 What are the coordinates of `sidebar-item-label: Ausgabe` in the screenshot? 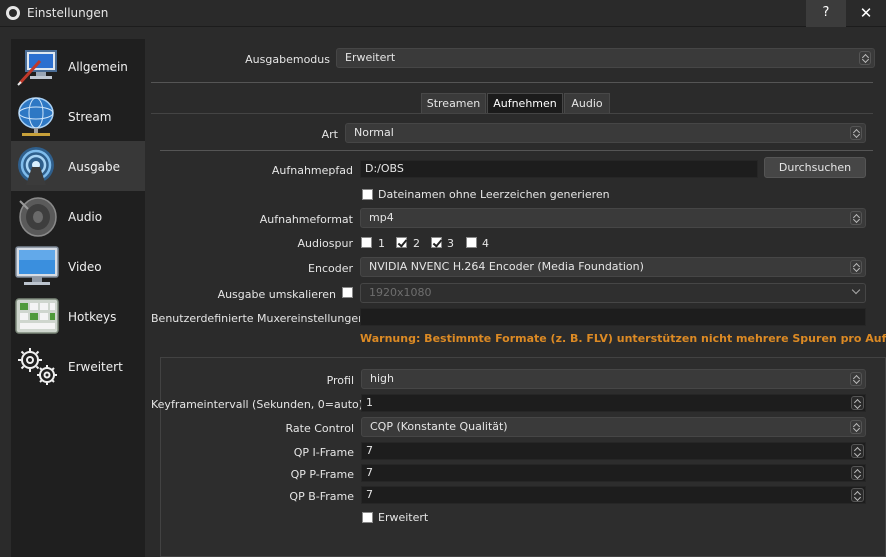 It's located at (94, 167).